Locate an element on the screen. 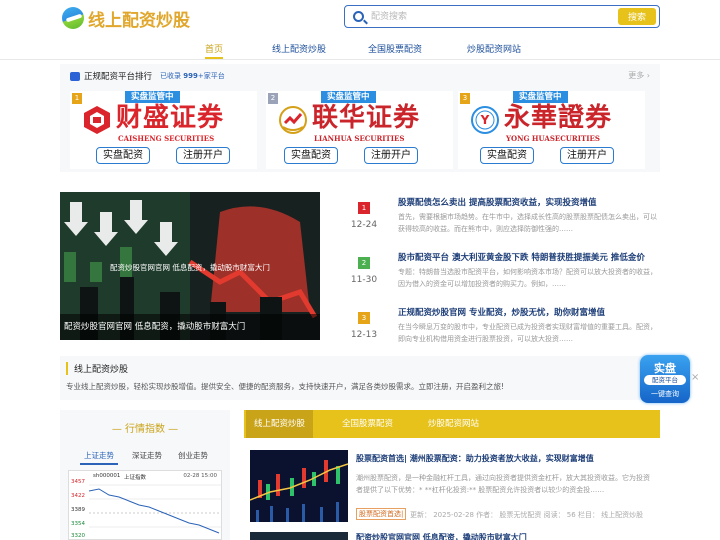  ranking-count: 已收录 999+家平台 is located at coordinates (192, 76).